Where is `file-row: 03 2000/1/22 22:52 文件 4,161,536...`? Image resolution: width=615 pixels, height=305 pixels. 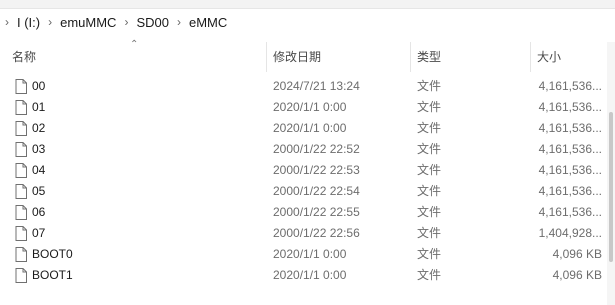 file-row: 03 2000/1/22 22:52 文件 4,161,536... is located at coordinates (307, 149).